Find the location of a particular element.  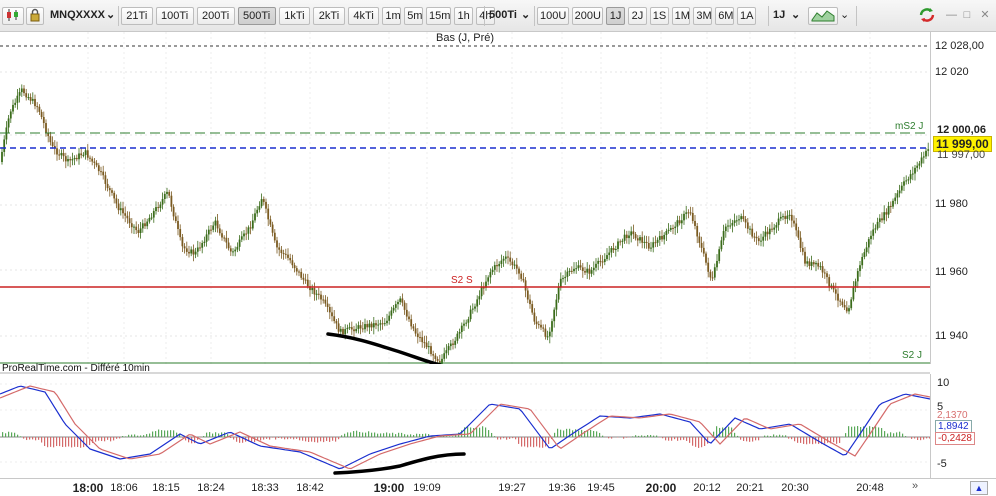

lock-button is located at coordinates (35, 16).